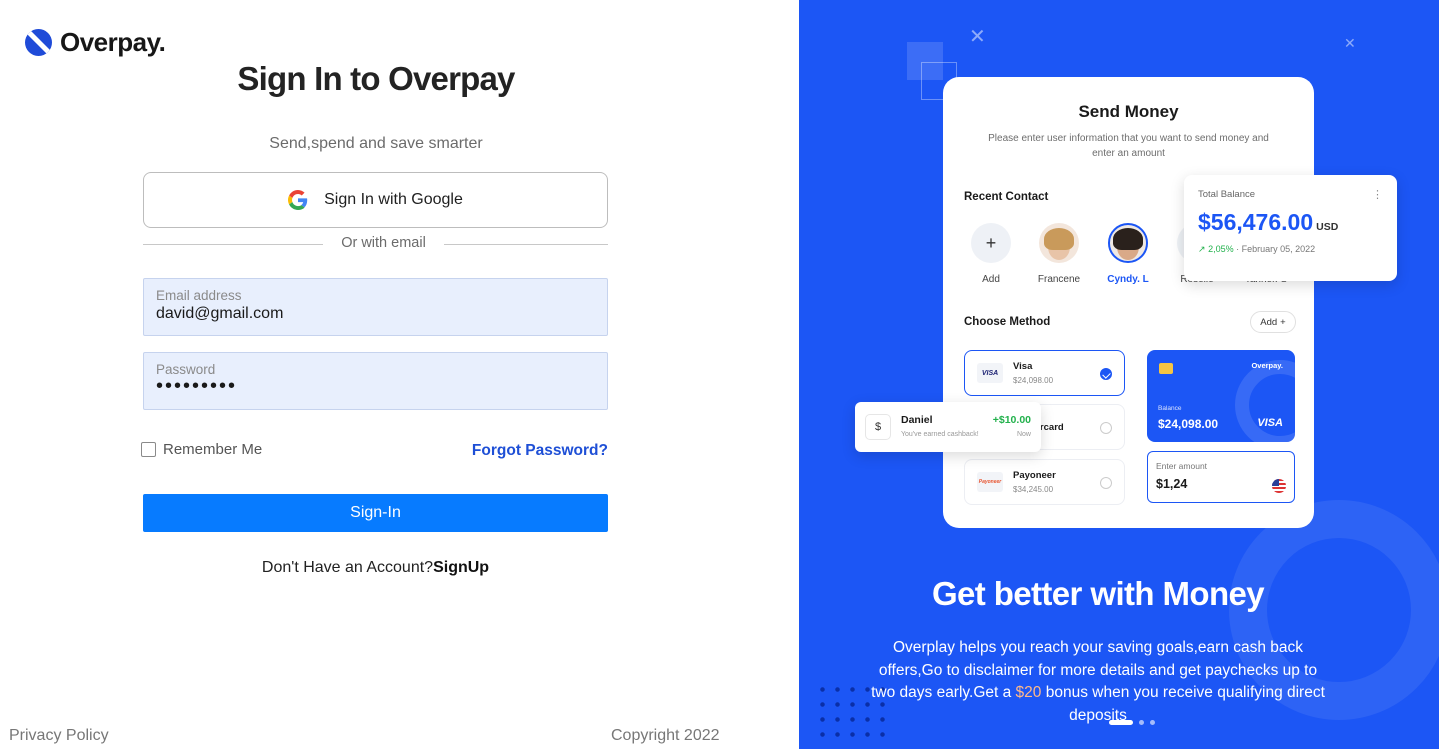 This screenshot has width=1439, height=749. What do you see at coordinates (991, 279) in the screenshot?
I see `contact-name: Add` at bounding box center [991, 279].